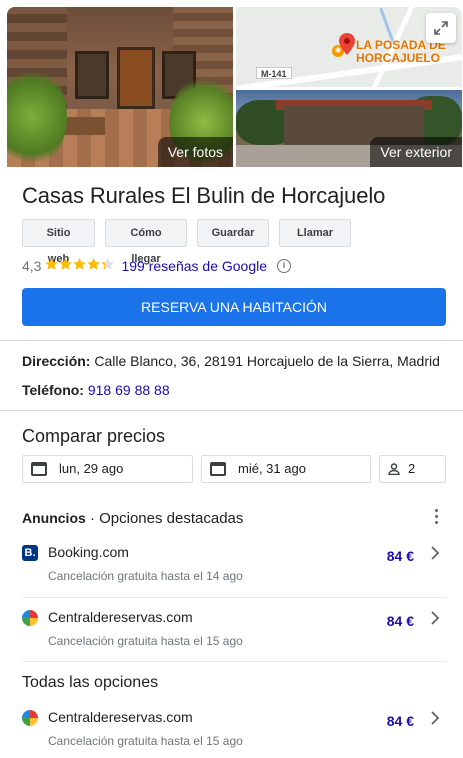 This screenshot has height=758, width=463. What do you see at coordinates (30, 553) in the screenshot?
I see `booking-logo-icon: B.` at bounding box center [30, 553].